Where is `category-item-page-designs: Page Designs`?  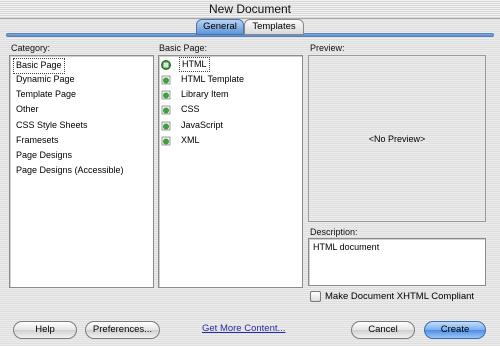 category-item-page-designs: Page Designs is located at coordinates (44, 155).